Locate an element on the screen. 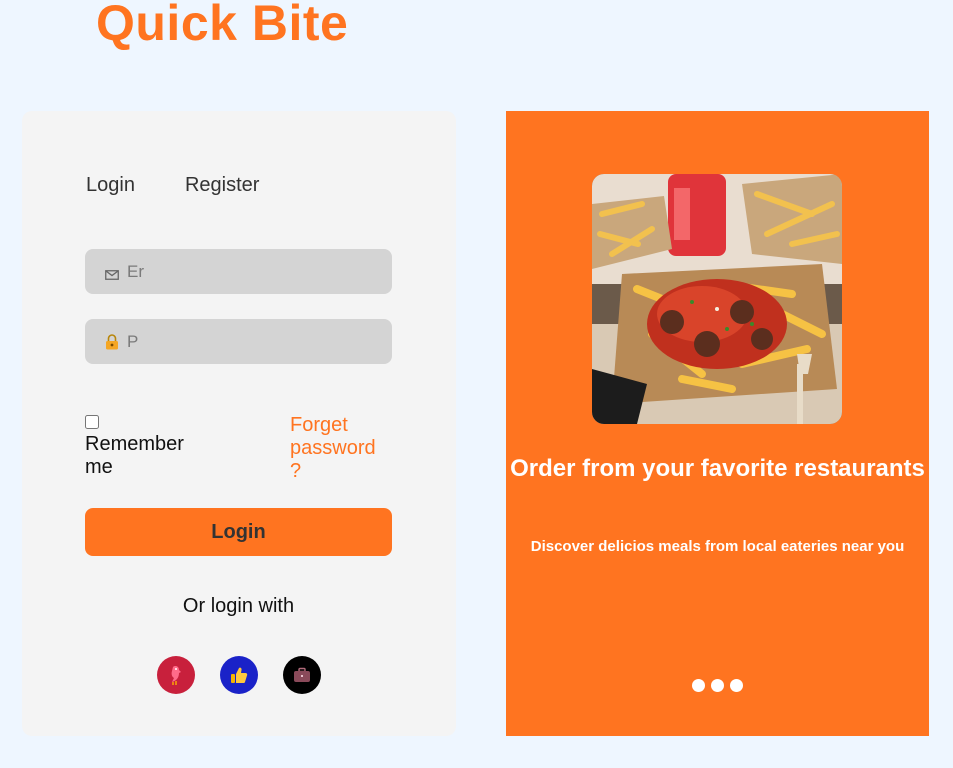 The width and height of the screenshot is (953, 768). bird-icon is located at coordinates (176, 675).